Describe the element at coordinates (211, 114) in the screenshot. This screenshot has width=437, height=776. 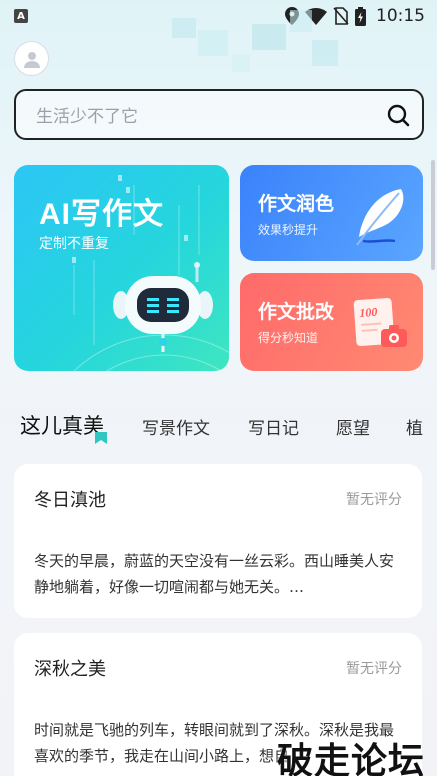
I see `search-input: 生活少不了它` at that location.